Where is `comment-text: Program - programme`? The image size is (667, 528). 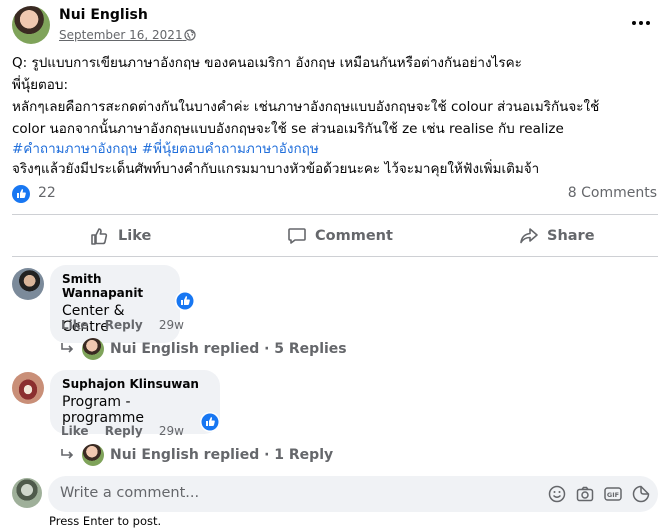
comment-text: Program - programme is located at coordinates (103, 410).